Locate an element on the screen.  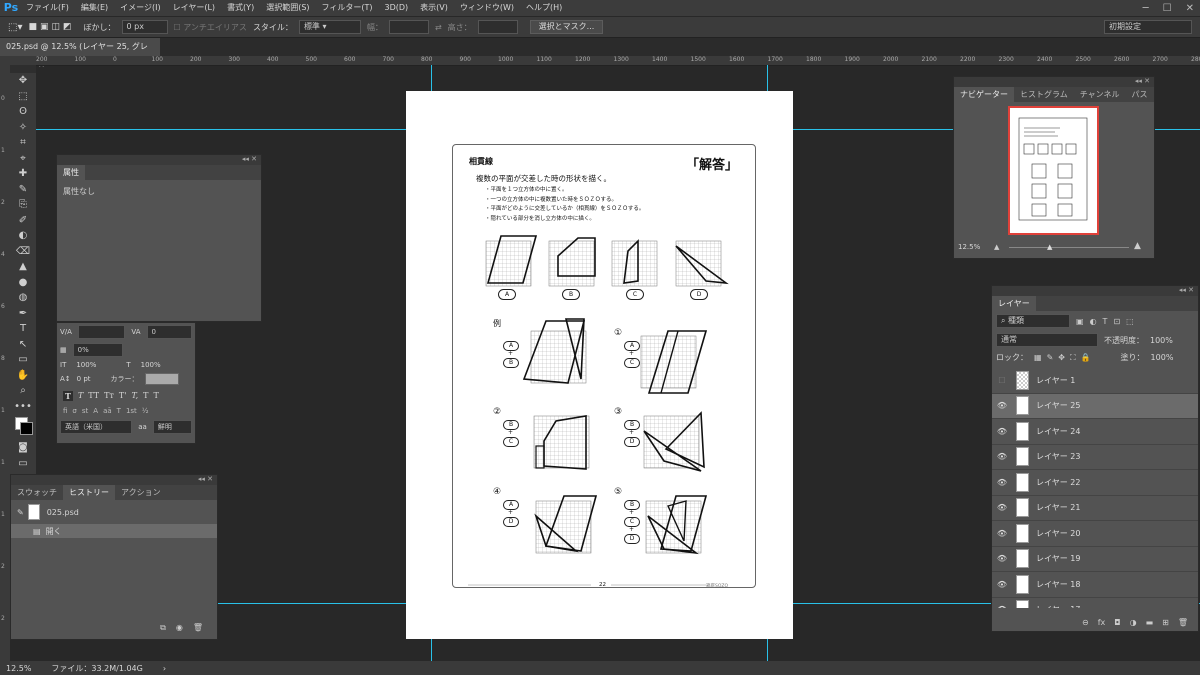
tab-layers: レイヤー is located at coordinates (1014, 303).